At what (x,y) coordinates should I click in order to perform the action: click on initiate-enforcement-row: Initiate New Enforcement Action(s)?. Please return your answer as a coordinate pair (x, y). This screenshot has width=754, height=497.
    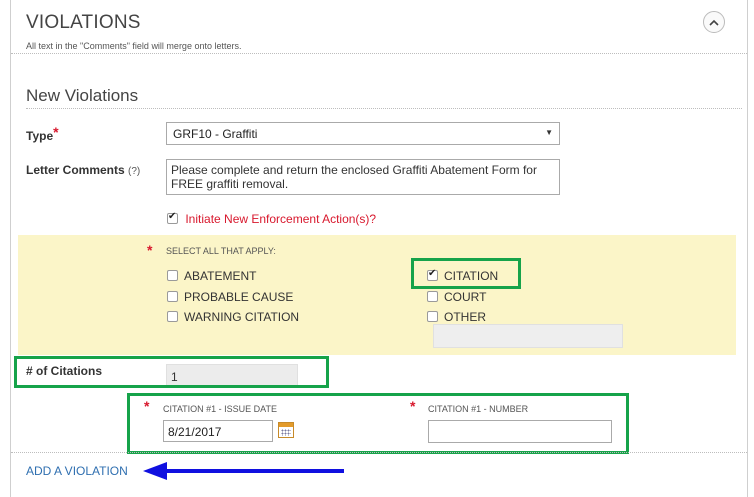
    Looking at the image, I should click on (271, 218).